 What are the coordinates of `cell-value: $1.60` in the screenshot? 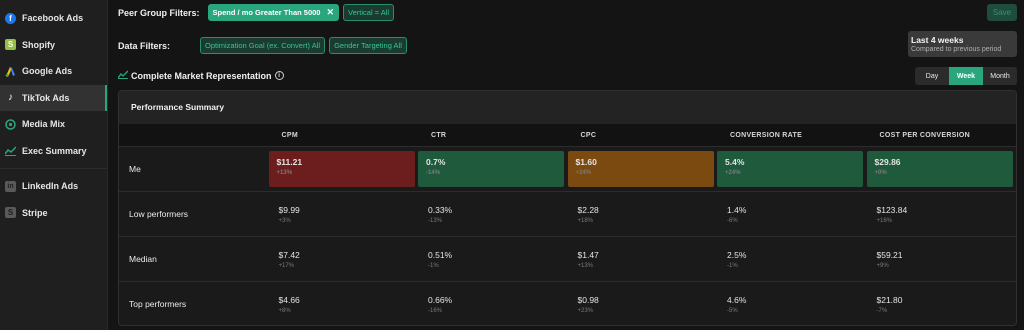 It's located at (586, 162).